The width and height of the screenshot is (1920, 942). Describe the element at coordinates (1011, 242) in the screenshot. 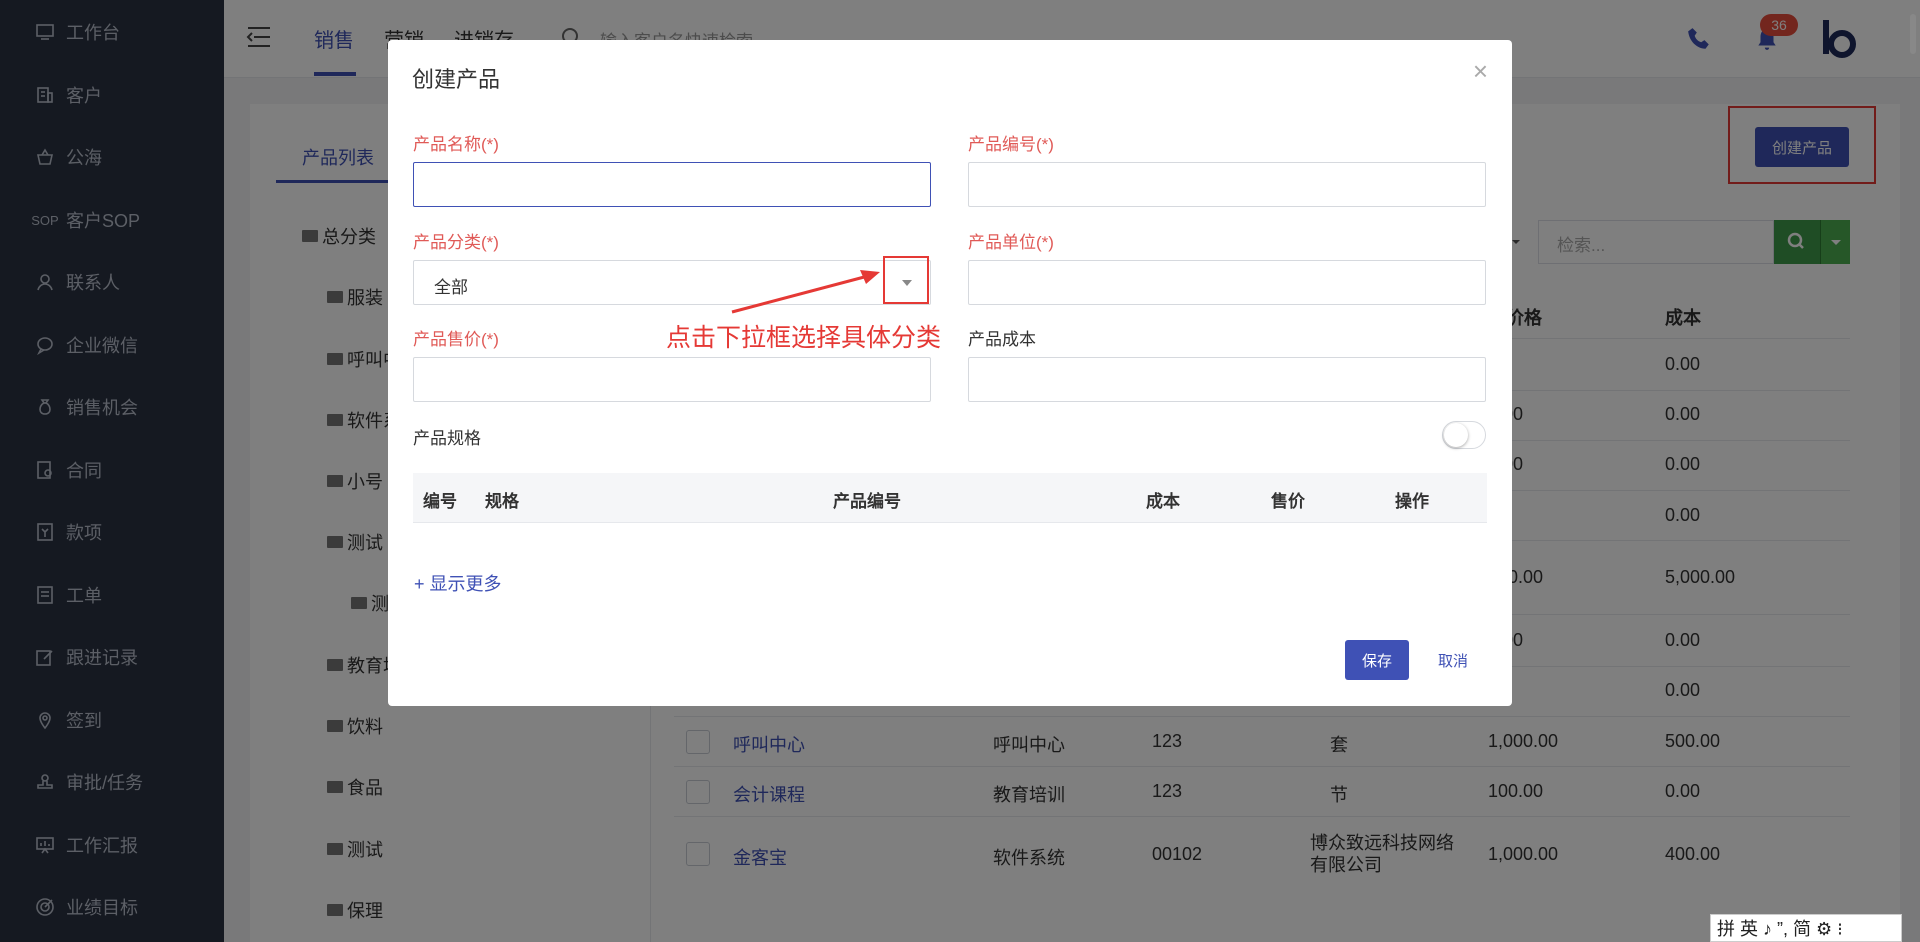

I see `product-unit-label: 产品单位(*)` at that location.